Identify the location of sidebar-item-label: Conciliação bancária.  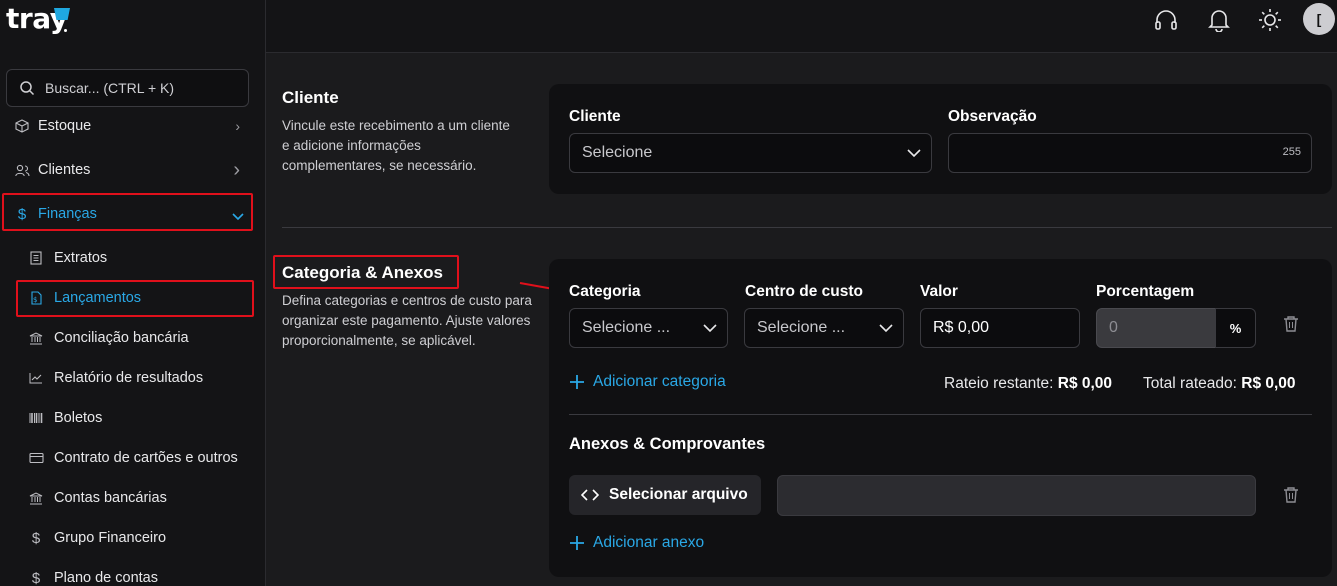
(121, 338).